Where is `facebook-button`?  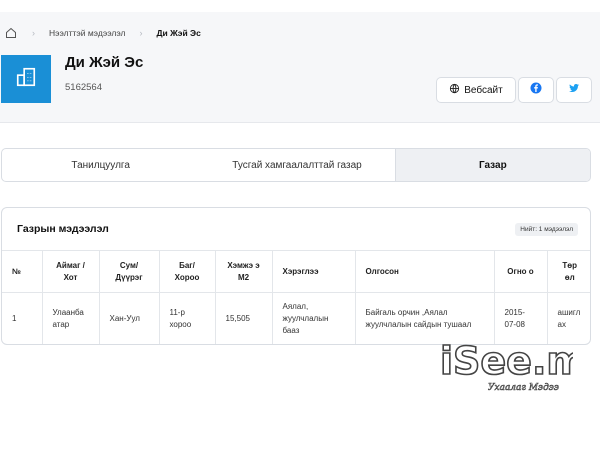
facebook-button is located at coordinates (536, 90).